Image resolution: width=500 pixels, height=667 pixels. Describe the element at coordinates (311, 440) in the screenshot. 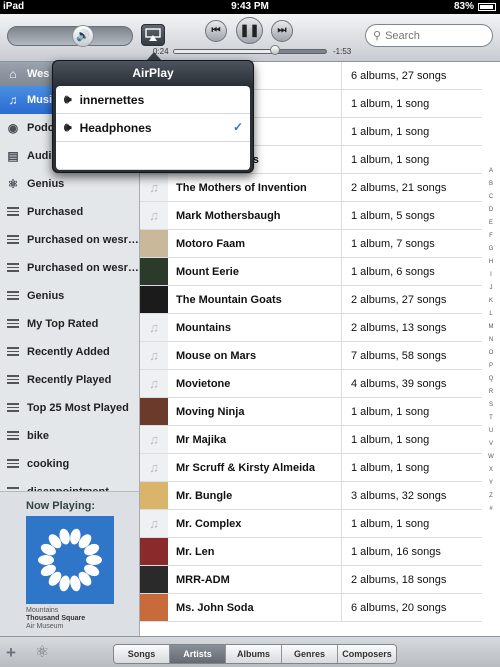

I see `table-row: ♫ Mr Majika 1 album, 1 song` at that location.